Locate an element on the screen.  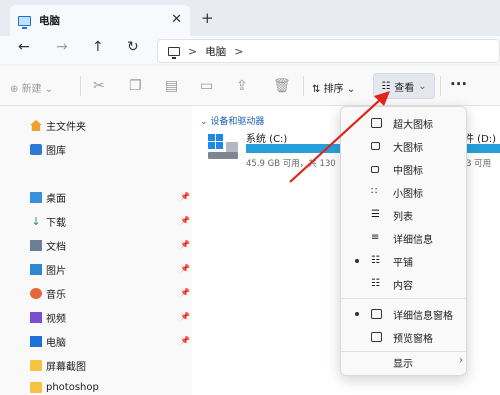
menu-item-tiles: ☷ 平铺 is located at coordinates (403, 261).